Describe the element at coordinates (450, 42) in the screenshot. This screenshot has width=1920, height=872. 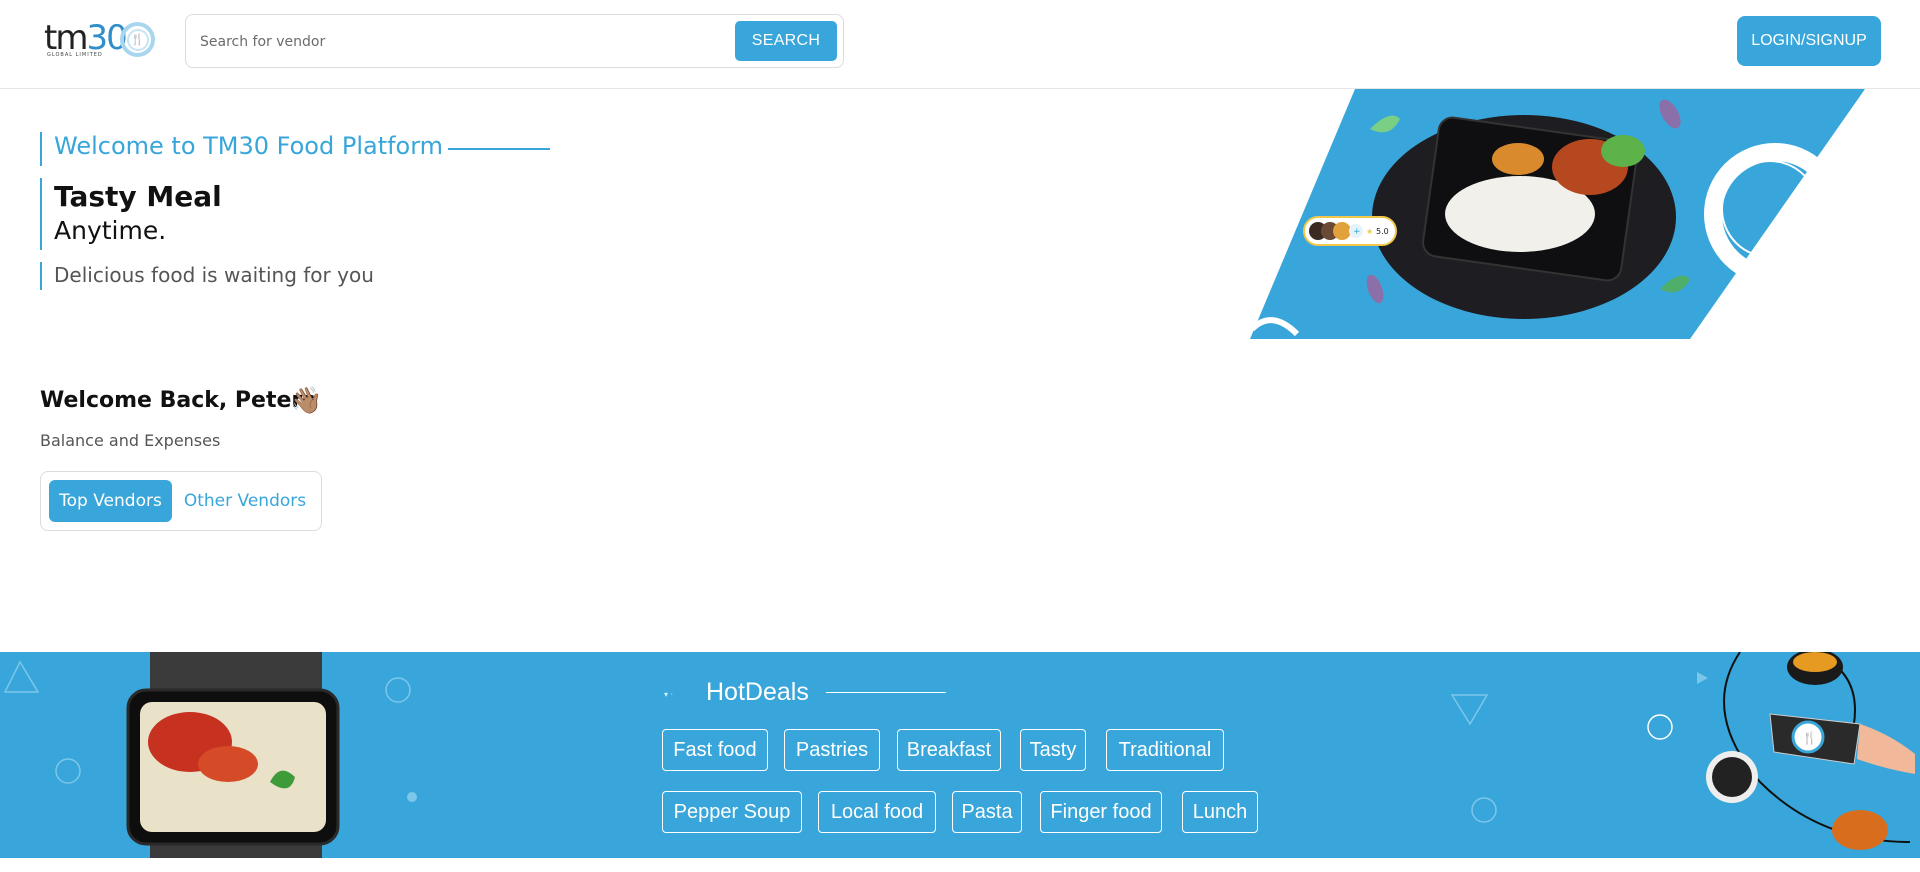
I see `vendor-search-input` at that location.